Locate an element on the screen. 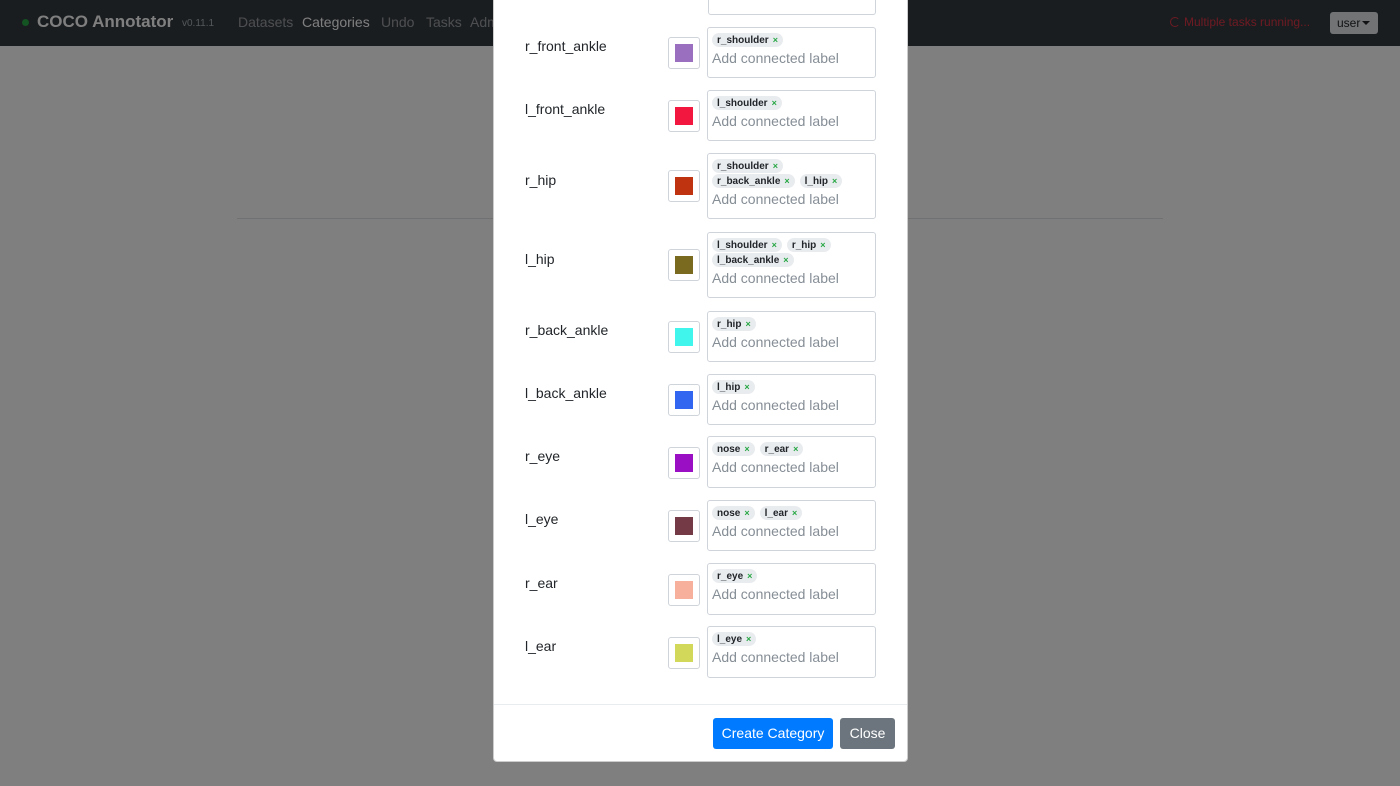 The image size is (1400, 786). connection-tag-label: l_shoulder is located at coordinates (742, 245).